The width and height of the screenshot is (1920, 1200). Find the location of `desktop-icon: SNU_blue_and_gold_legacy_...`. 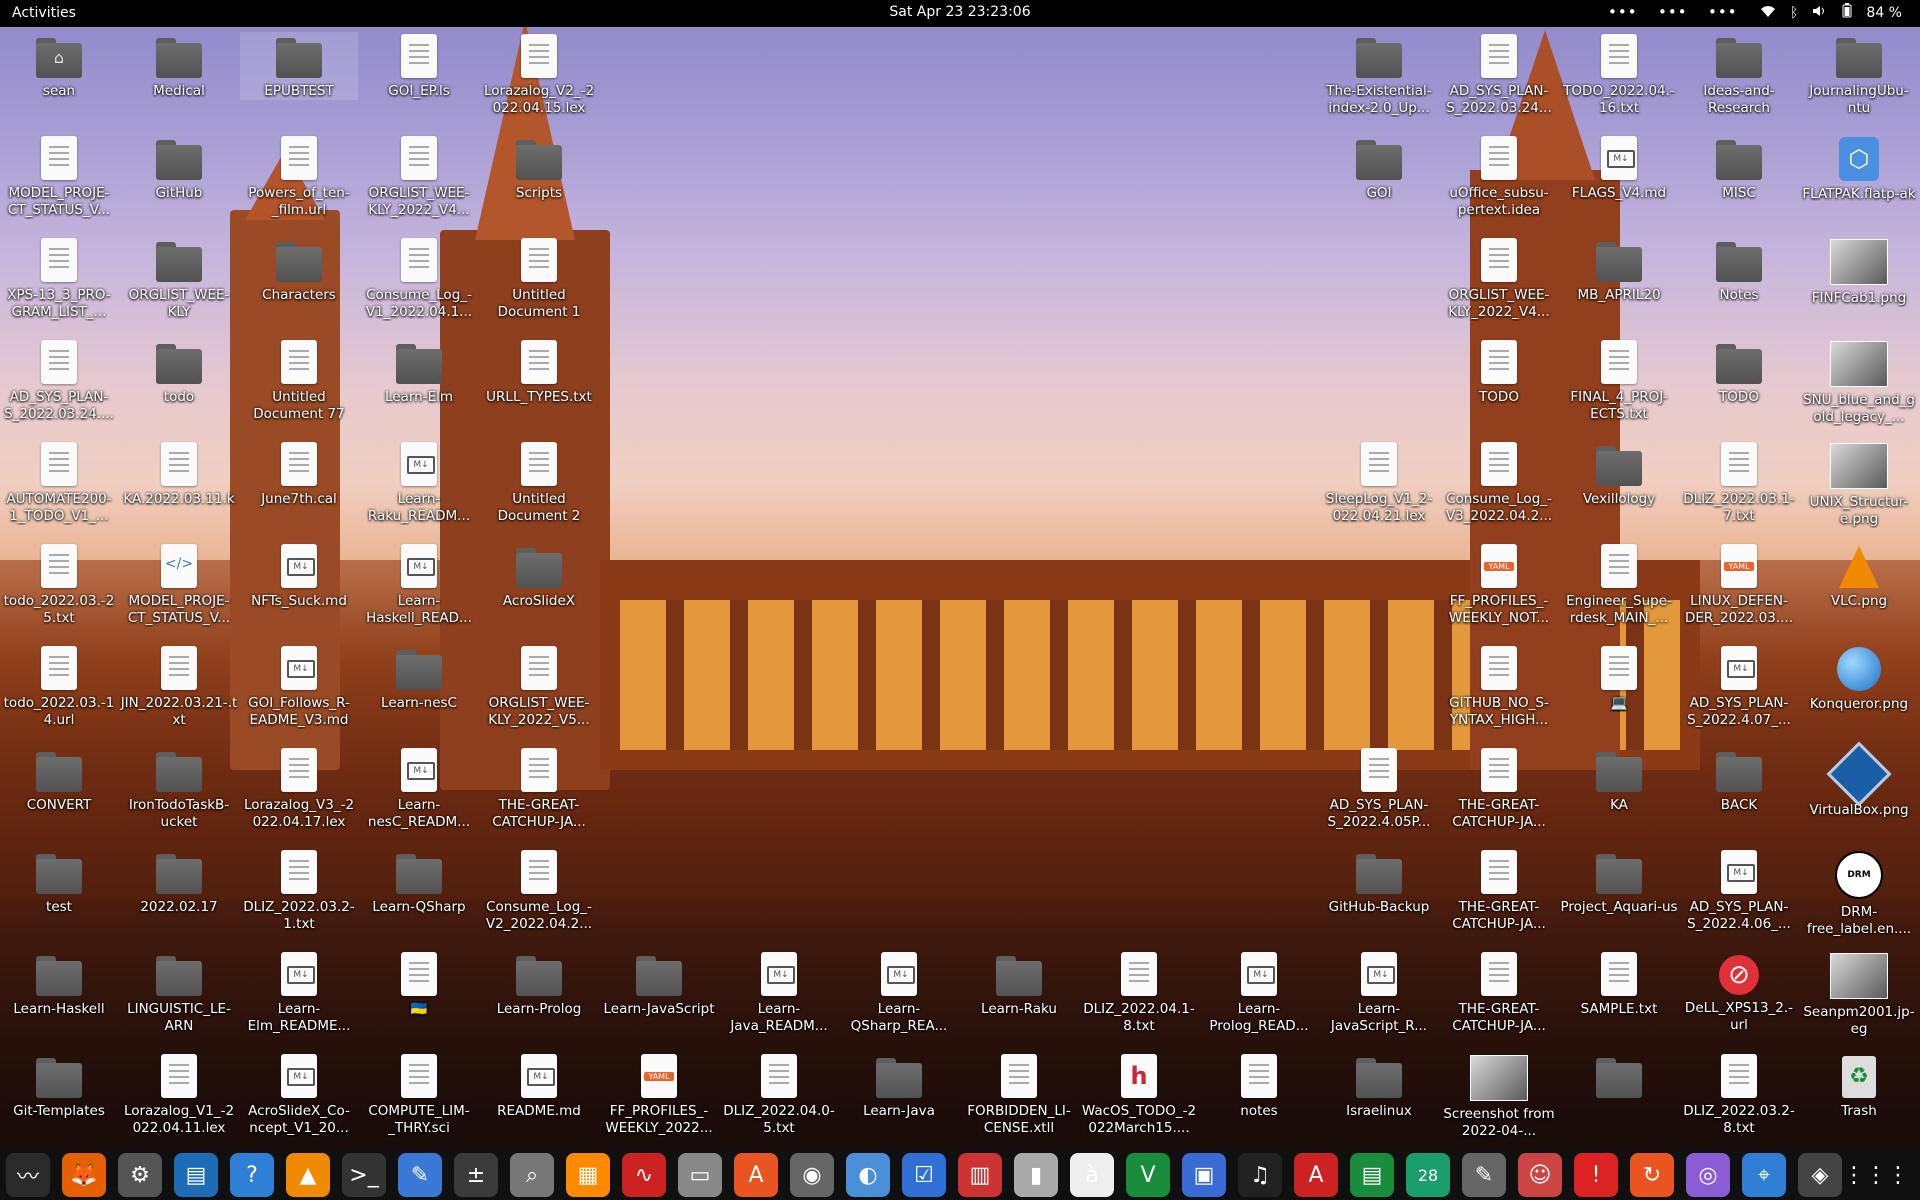

desktop-icon: SNU_blue_and_gold_legacy_... is located at coordinates (1859, 382).